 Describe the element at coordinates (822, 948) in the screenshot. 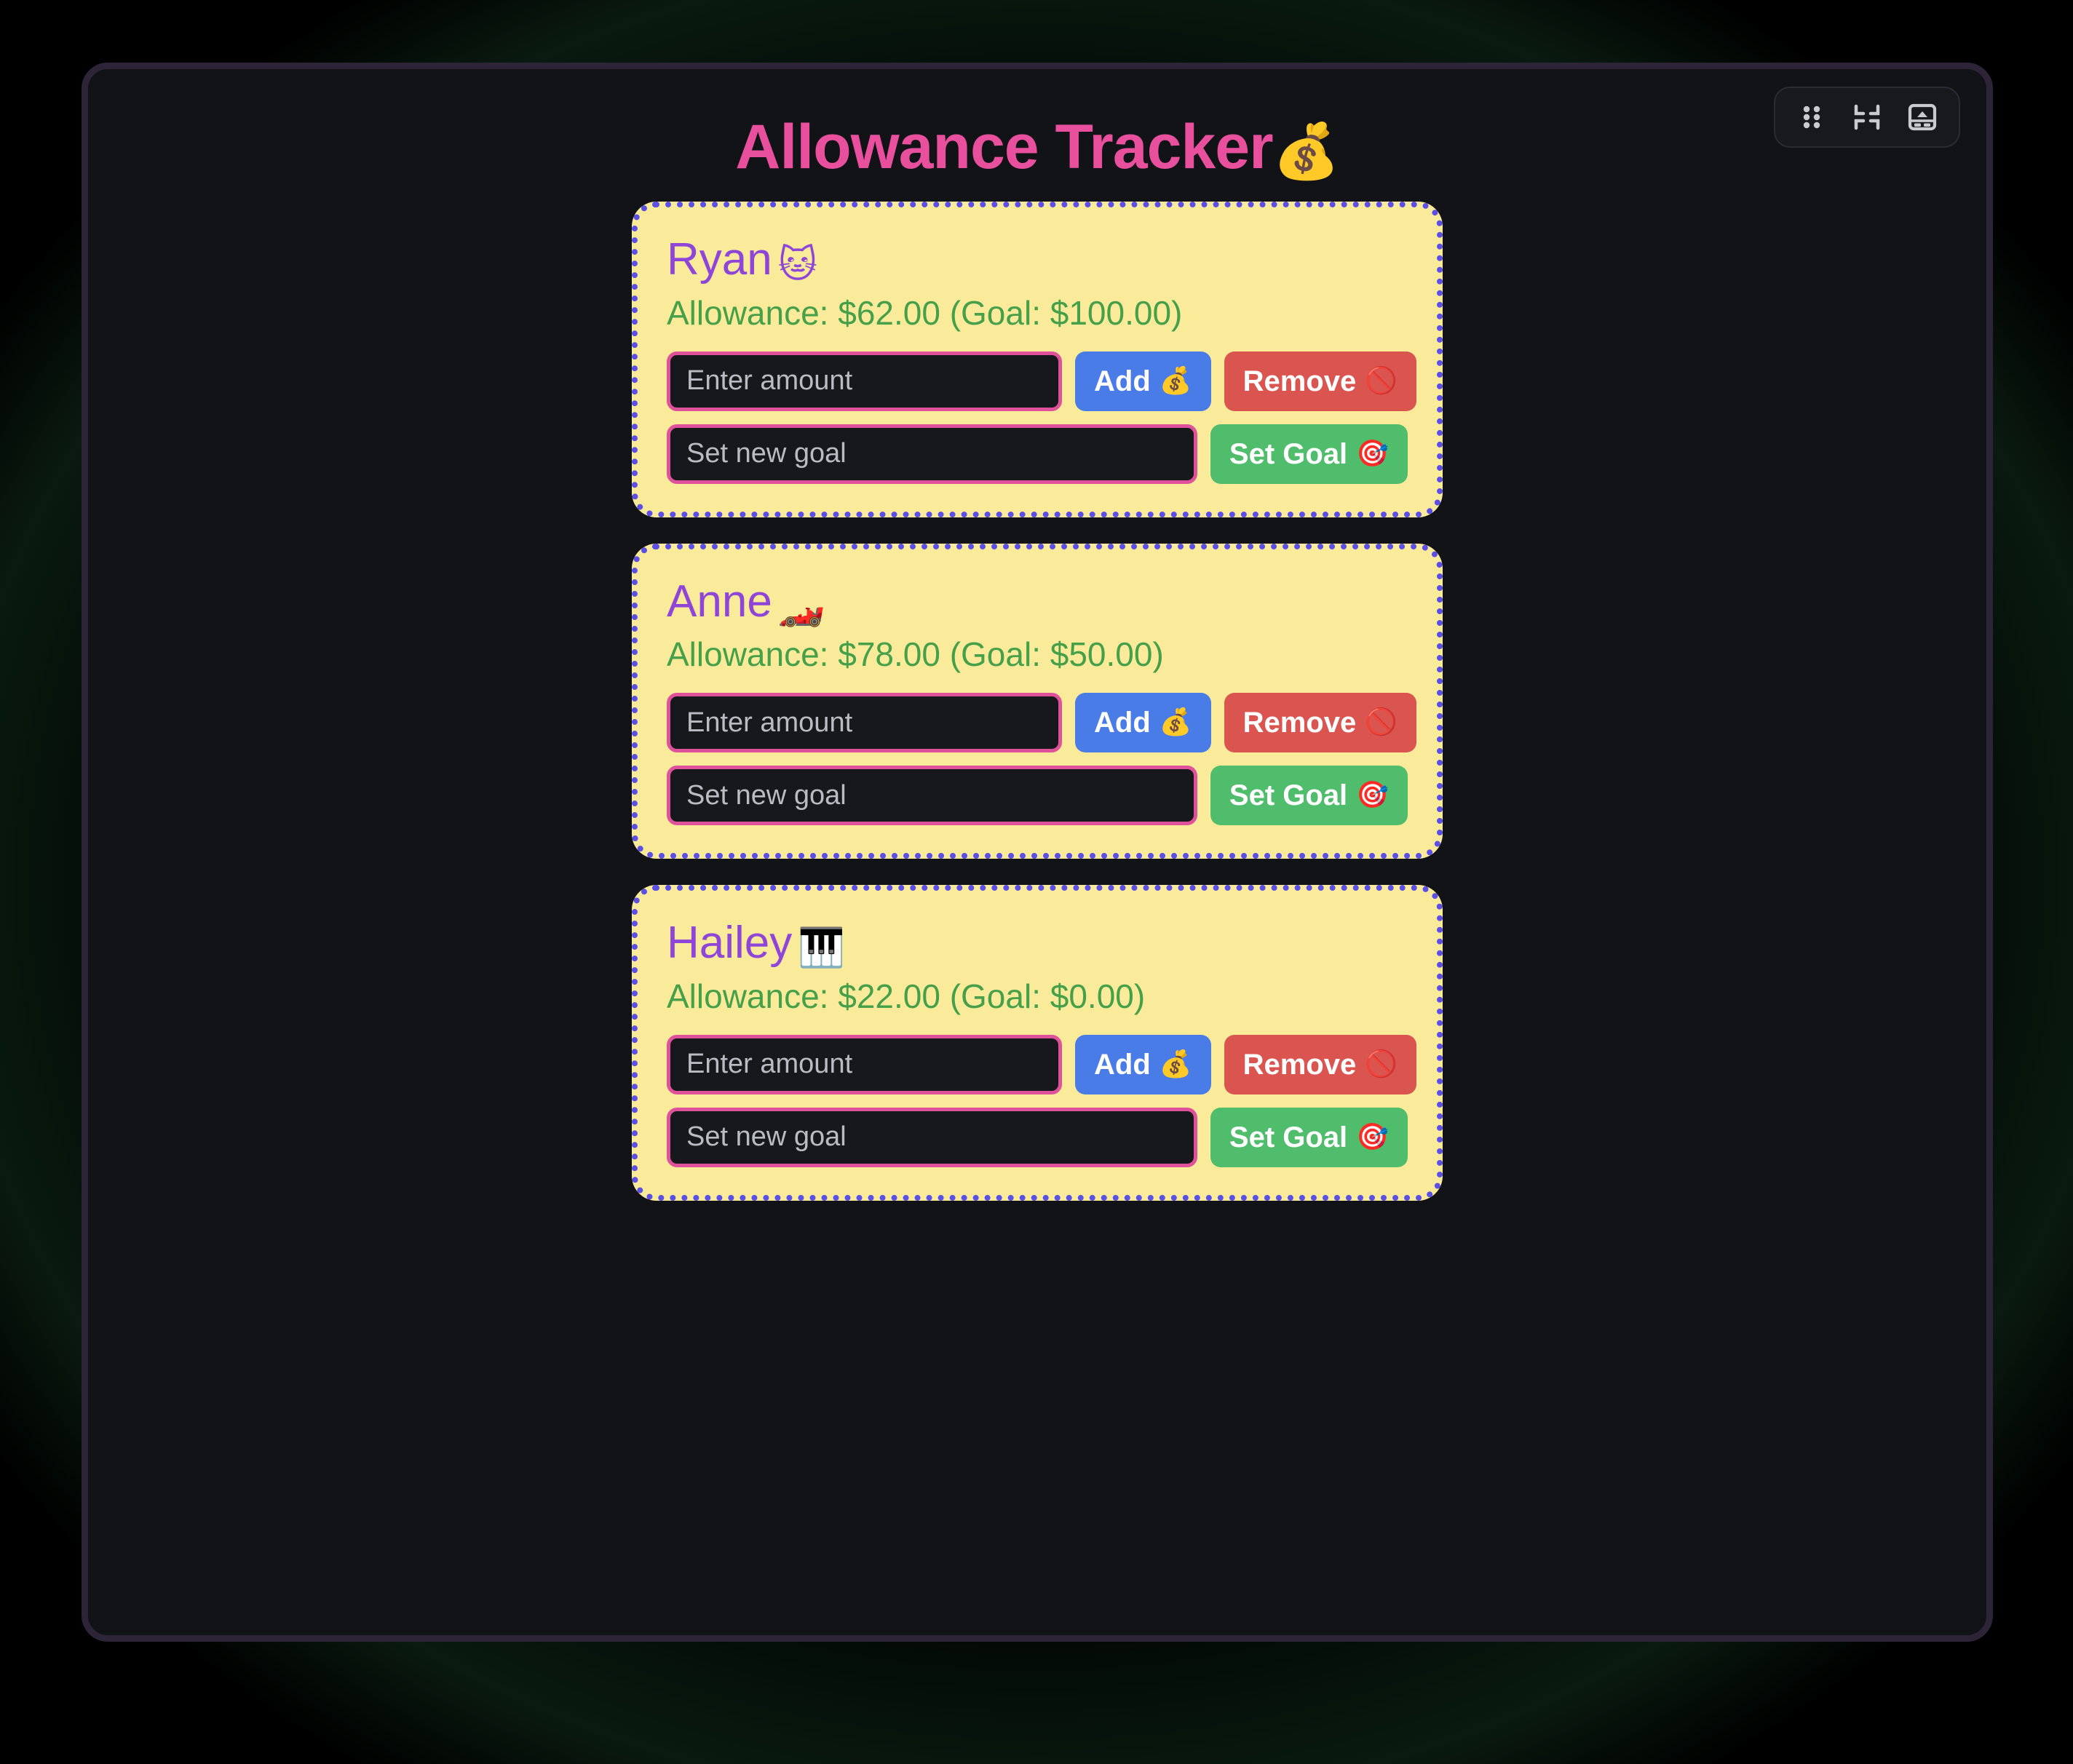

I see `kid-avatar-icon: 🎹` at that location.